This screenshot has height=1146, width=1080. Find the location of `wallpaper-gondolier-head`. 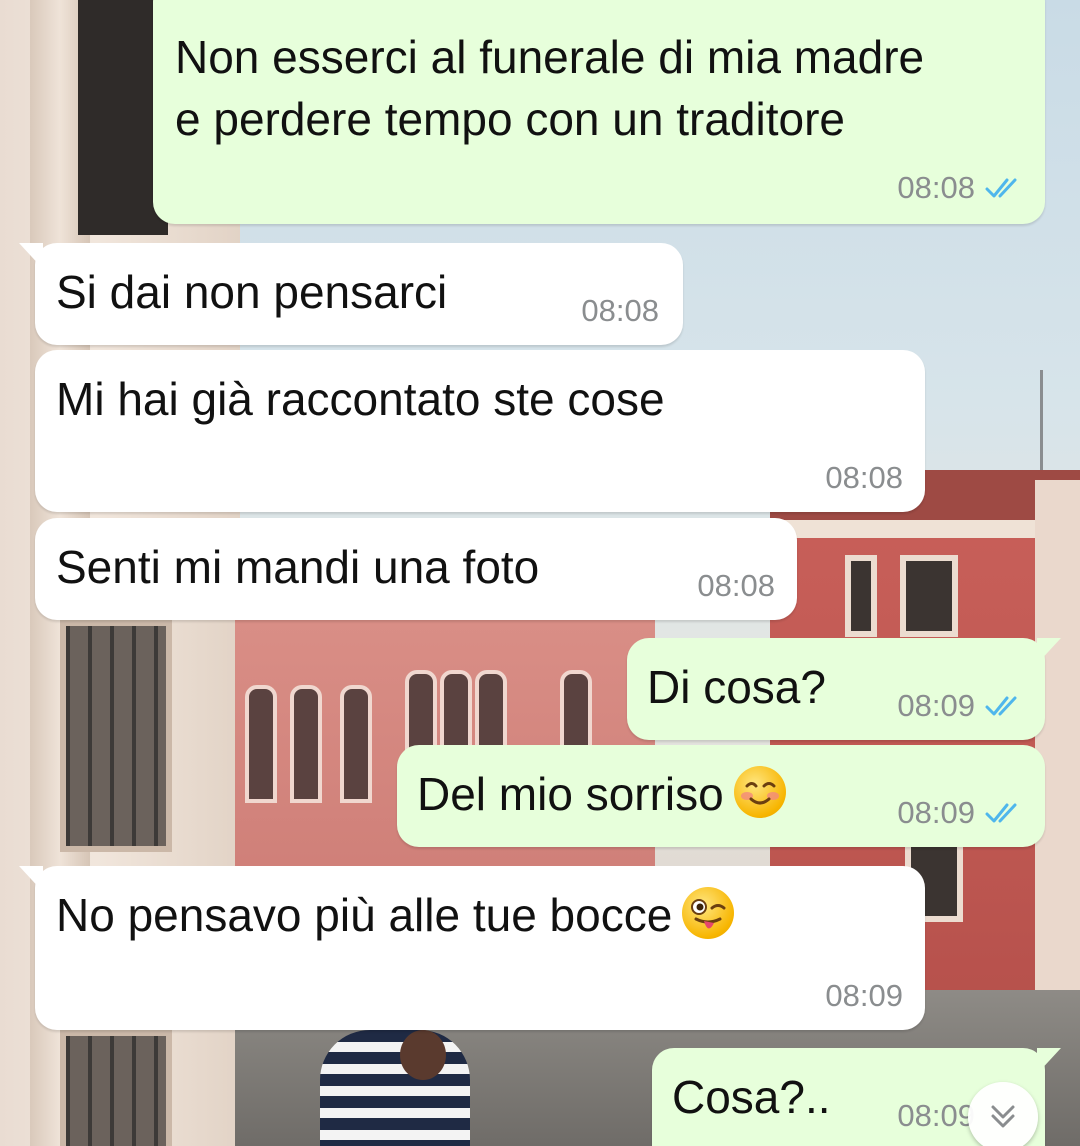

wallpaper-gondolier-head is located at coordinates (423, 1055).